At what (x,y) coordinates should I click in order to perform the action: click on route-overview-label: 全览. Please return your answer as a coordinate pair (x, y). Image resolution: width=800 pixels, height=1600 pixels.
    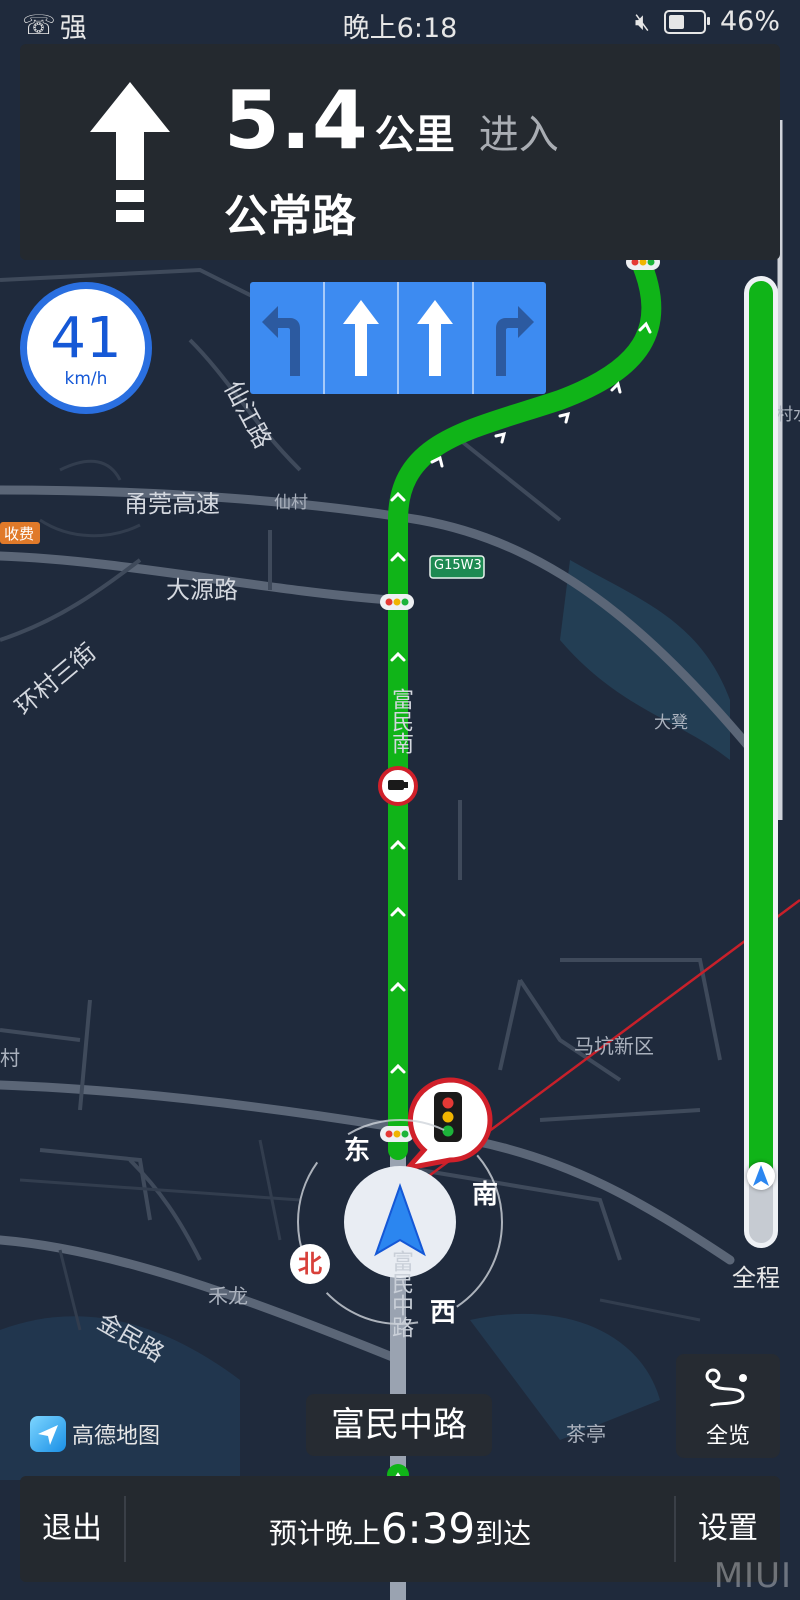
    Looking at the image, I should click on (727, 1436).